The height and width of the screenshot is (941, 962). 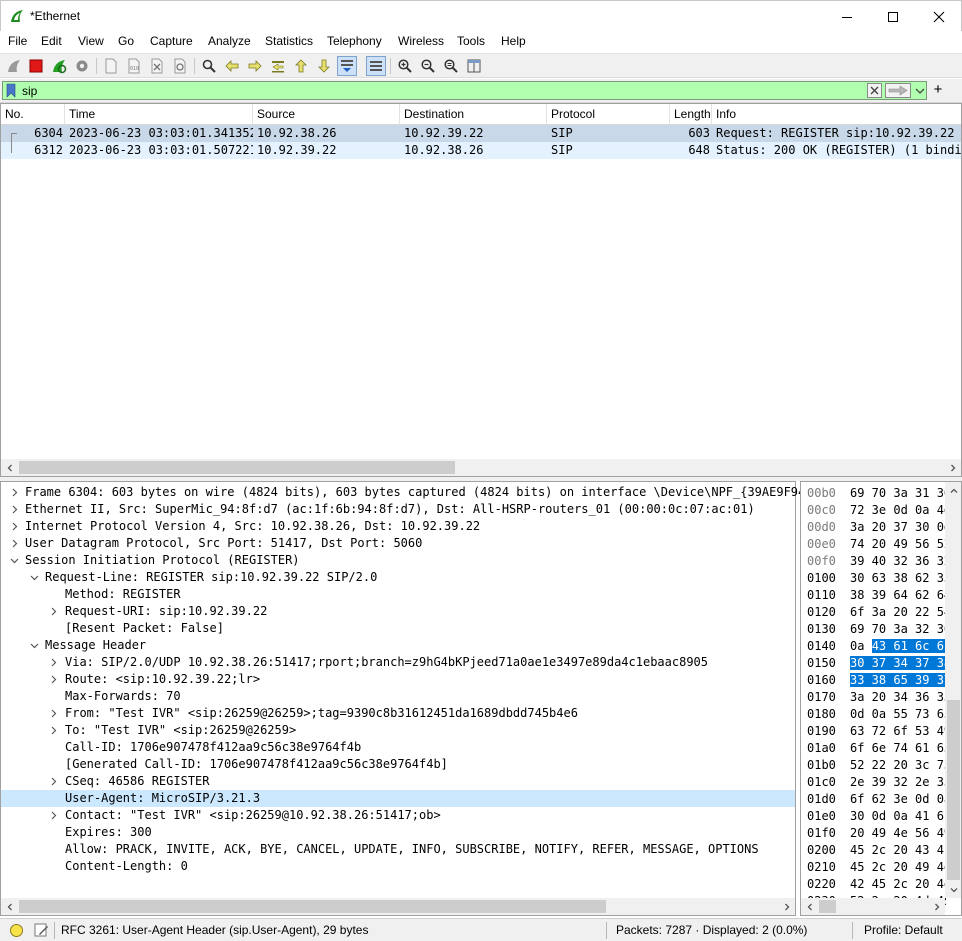 I want to click on hex-row: 00b0 69 70 3a 31 30, so click(x=873, y=493).